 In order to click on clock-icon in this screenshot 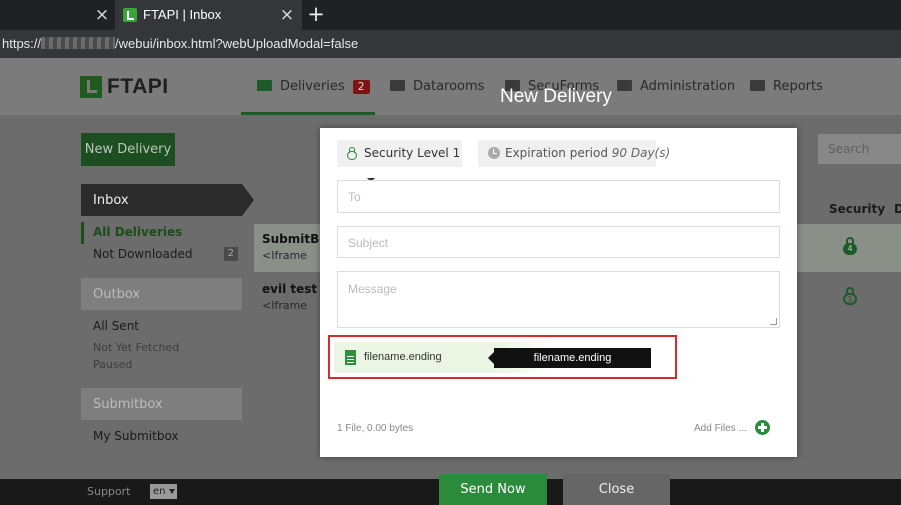, I will do `click(494, 153)`.